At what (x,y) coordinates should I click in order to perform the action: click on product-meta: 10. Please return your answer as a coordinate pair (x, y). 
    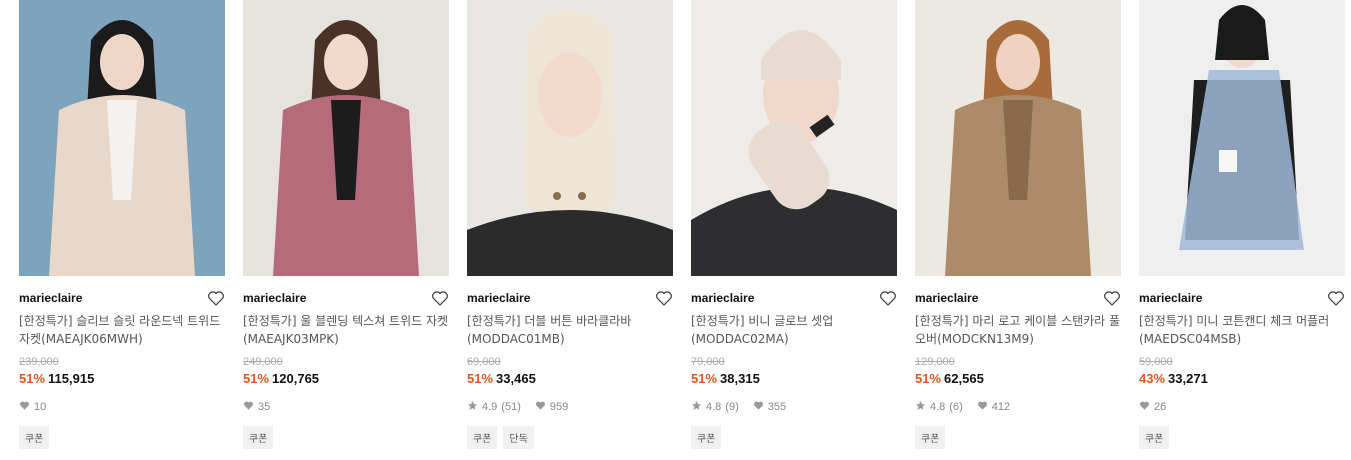
    Looking at the image, I should click on (122, 407).